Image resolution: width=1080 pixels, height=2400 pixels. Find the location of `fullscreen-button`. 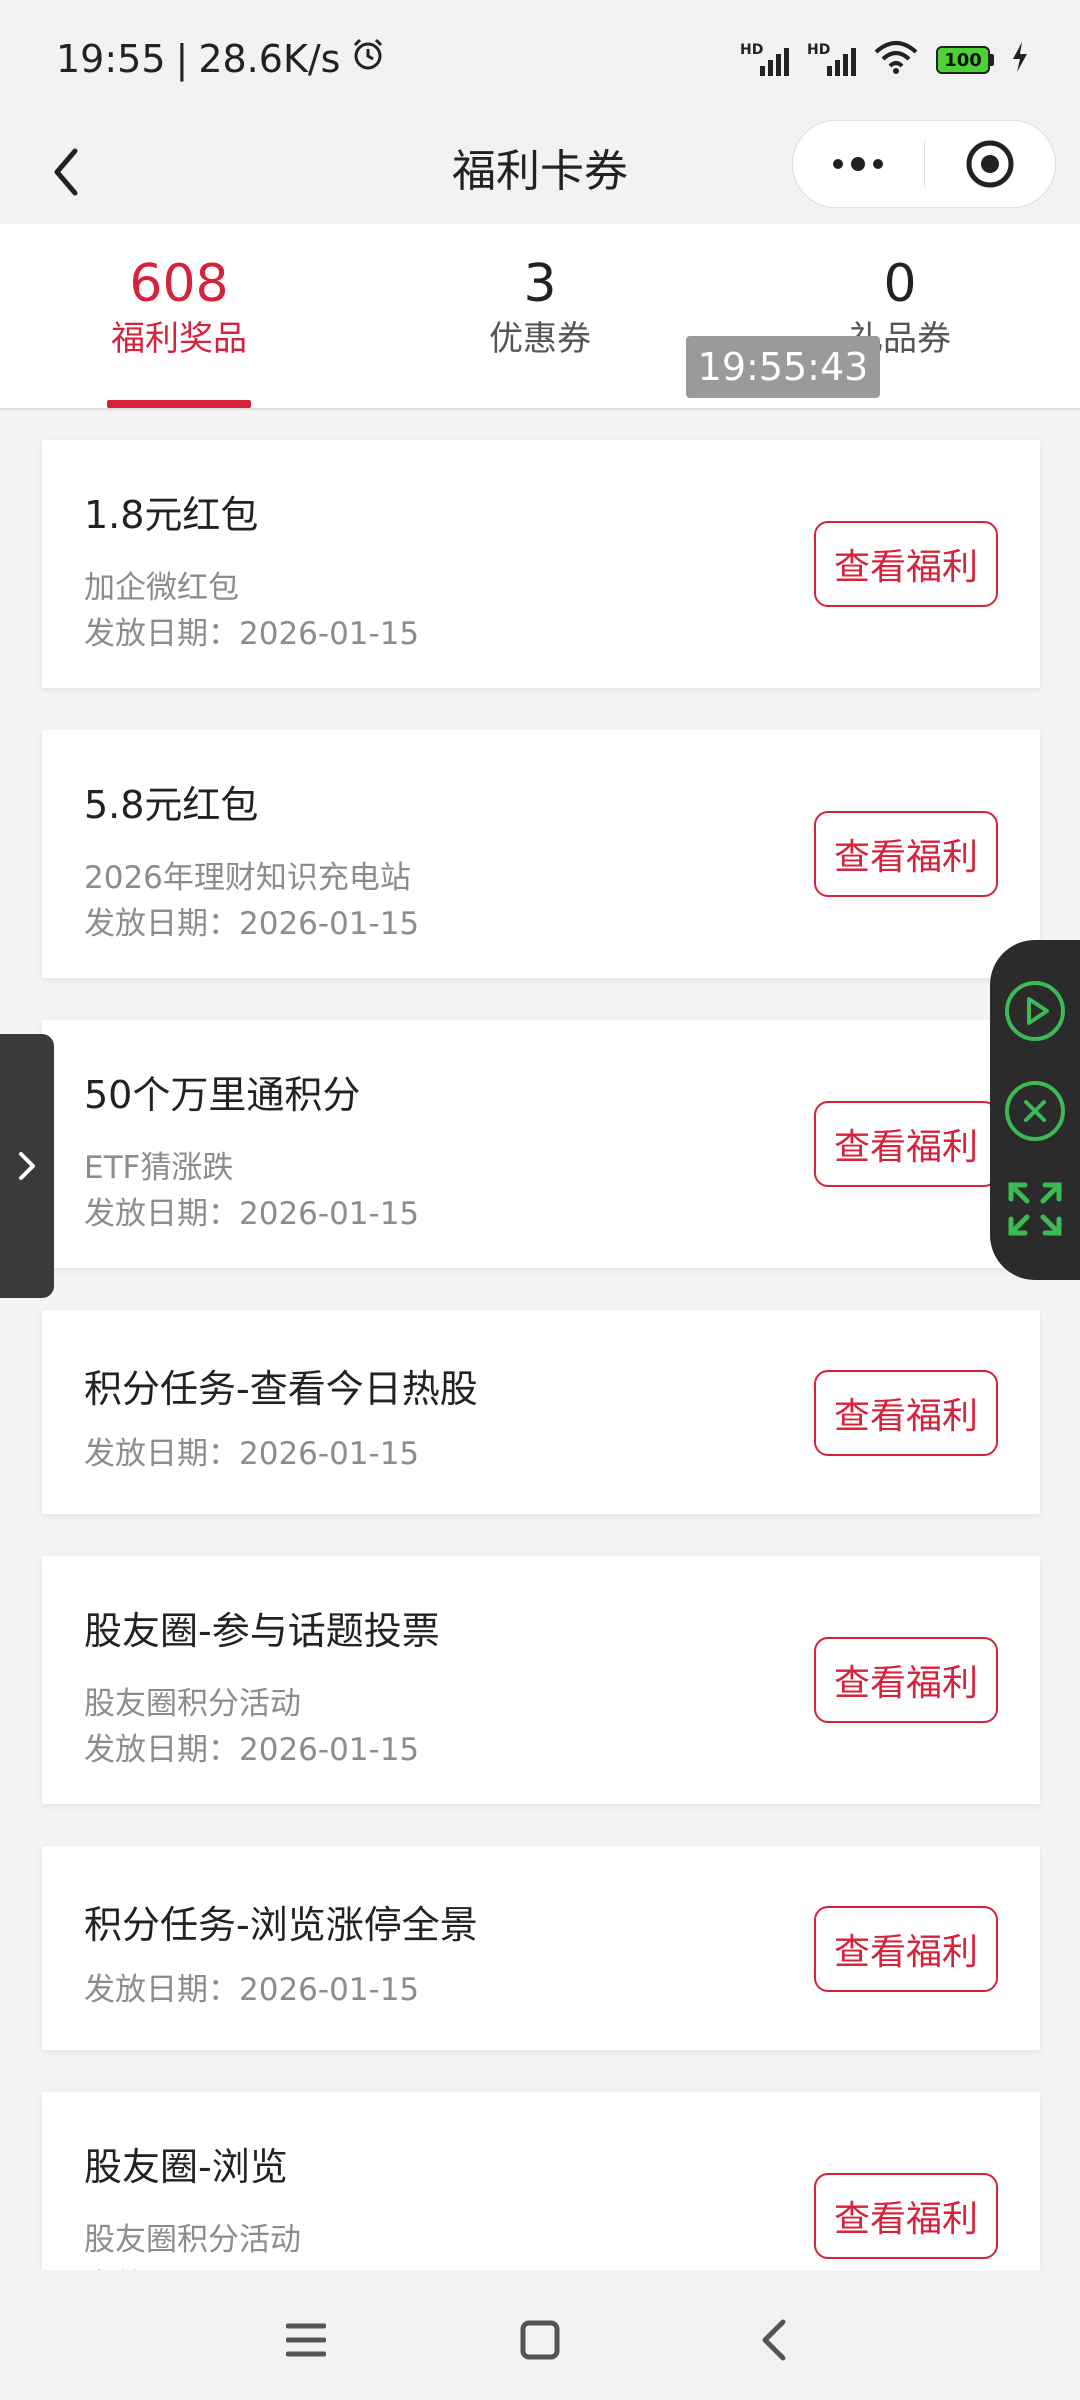

fullscreen-button is located at coordinates (1035, 1209).